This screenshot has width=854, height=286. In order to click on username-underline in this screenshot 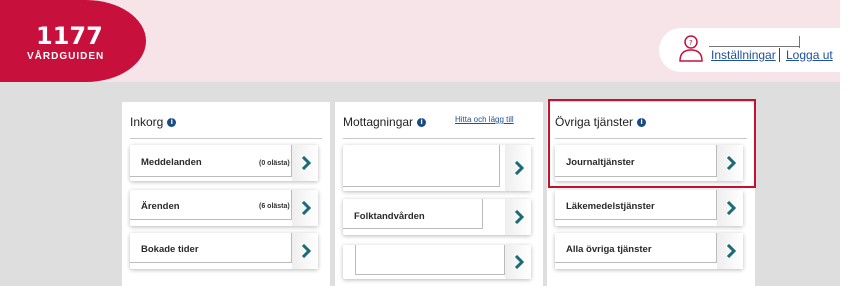, I will do `click(754, 46)`.